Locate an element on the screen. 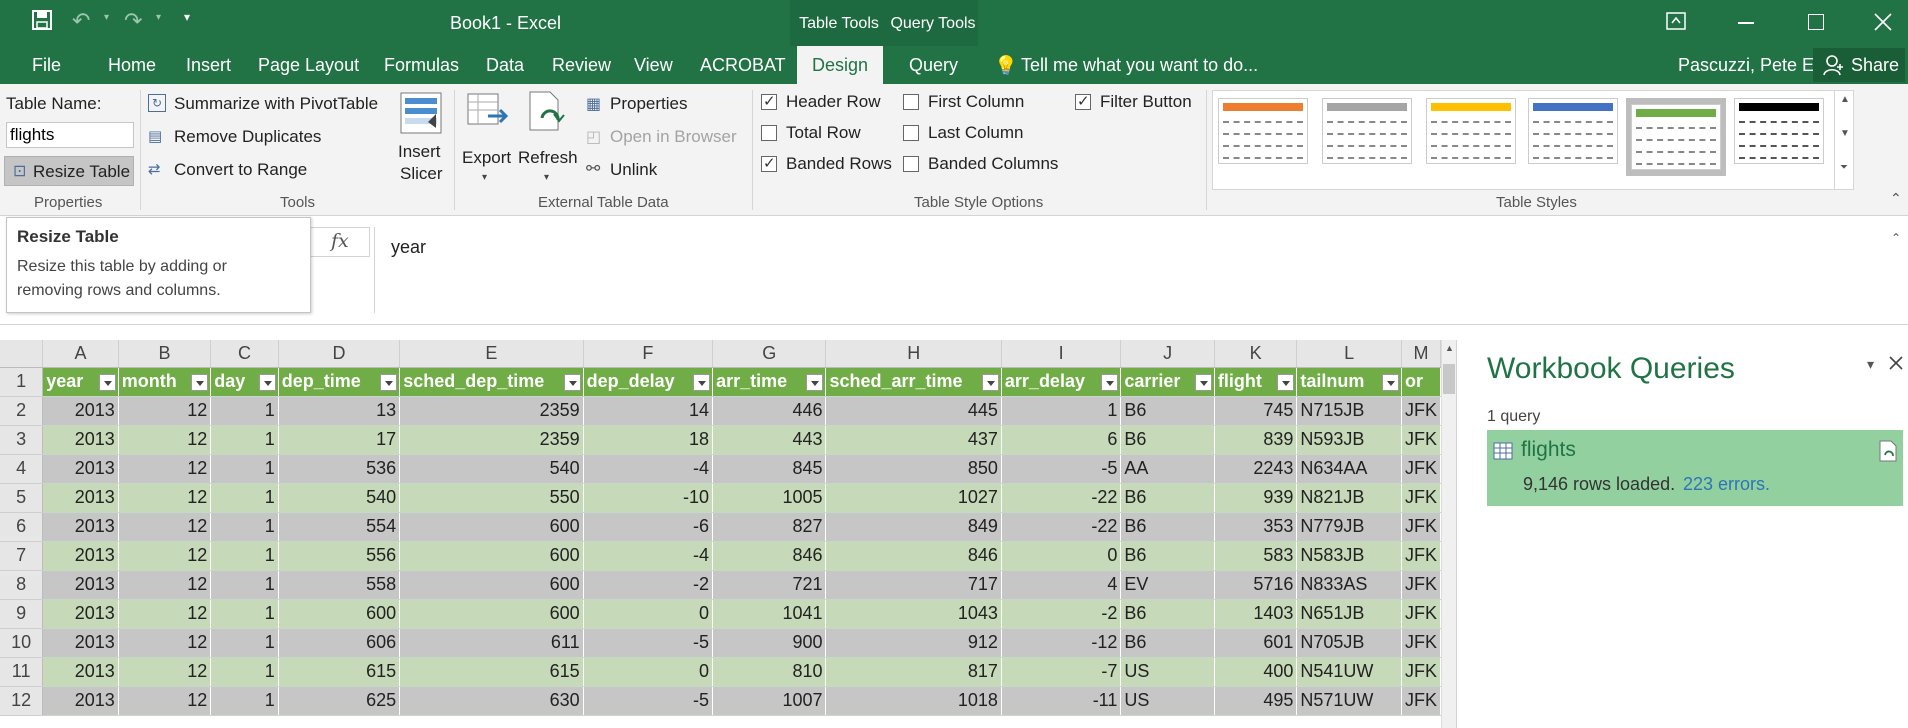 The image size is (1908, 728). table-cell: N705JB is located at coordinates (1349, 643).